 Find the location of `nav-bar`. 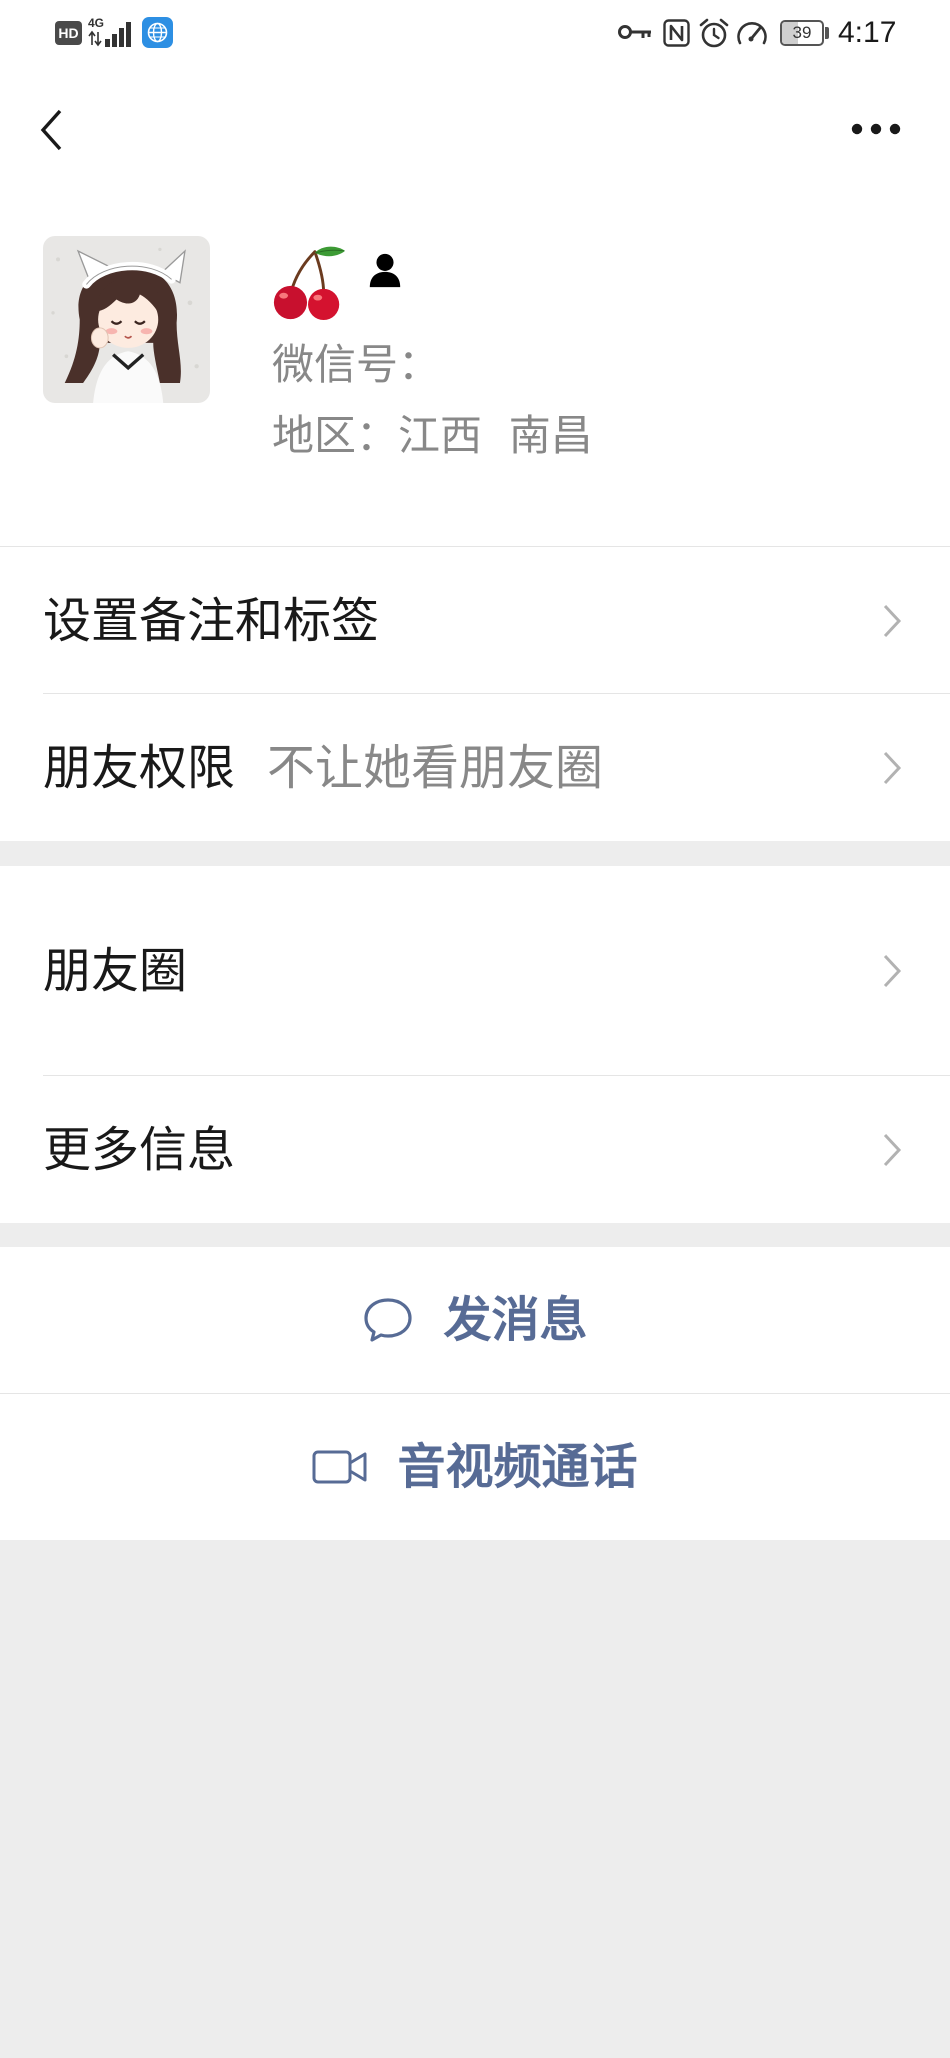

nav-bar is located at coordinates (475, 113).